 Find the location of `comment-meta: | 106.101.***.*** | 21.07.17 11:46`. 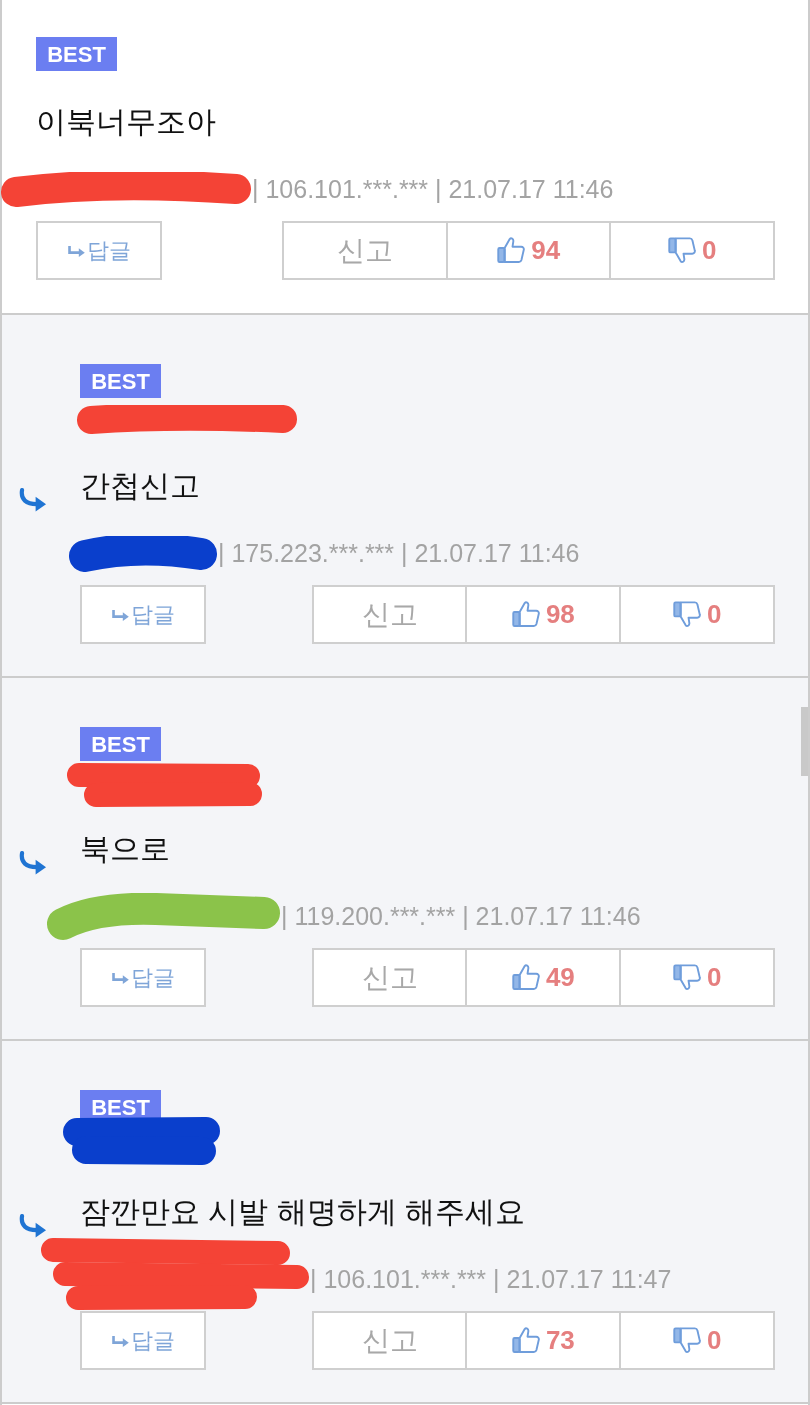

comment-meta: | 106.101.***.*** | 21.07.17 11:46 is located at coordinates (433, 190).